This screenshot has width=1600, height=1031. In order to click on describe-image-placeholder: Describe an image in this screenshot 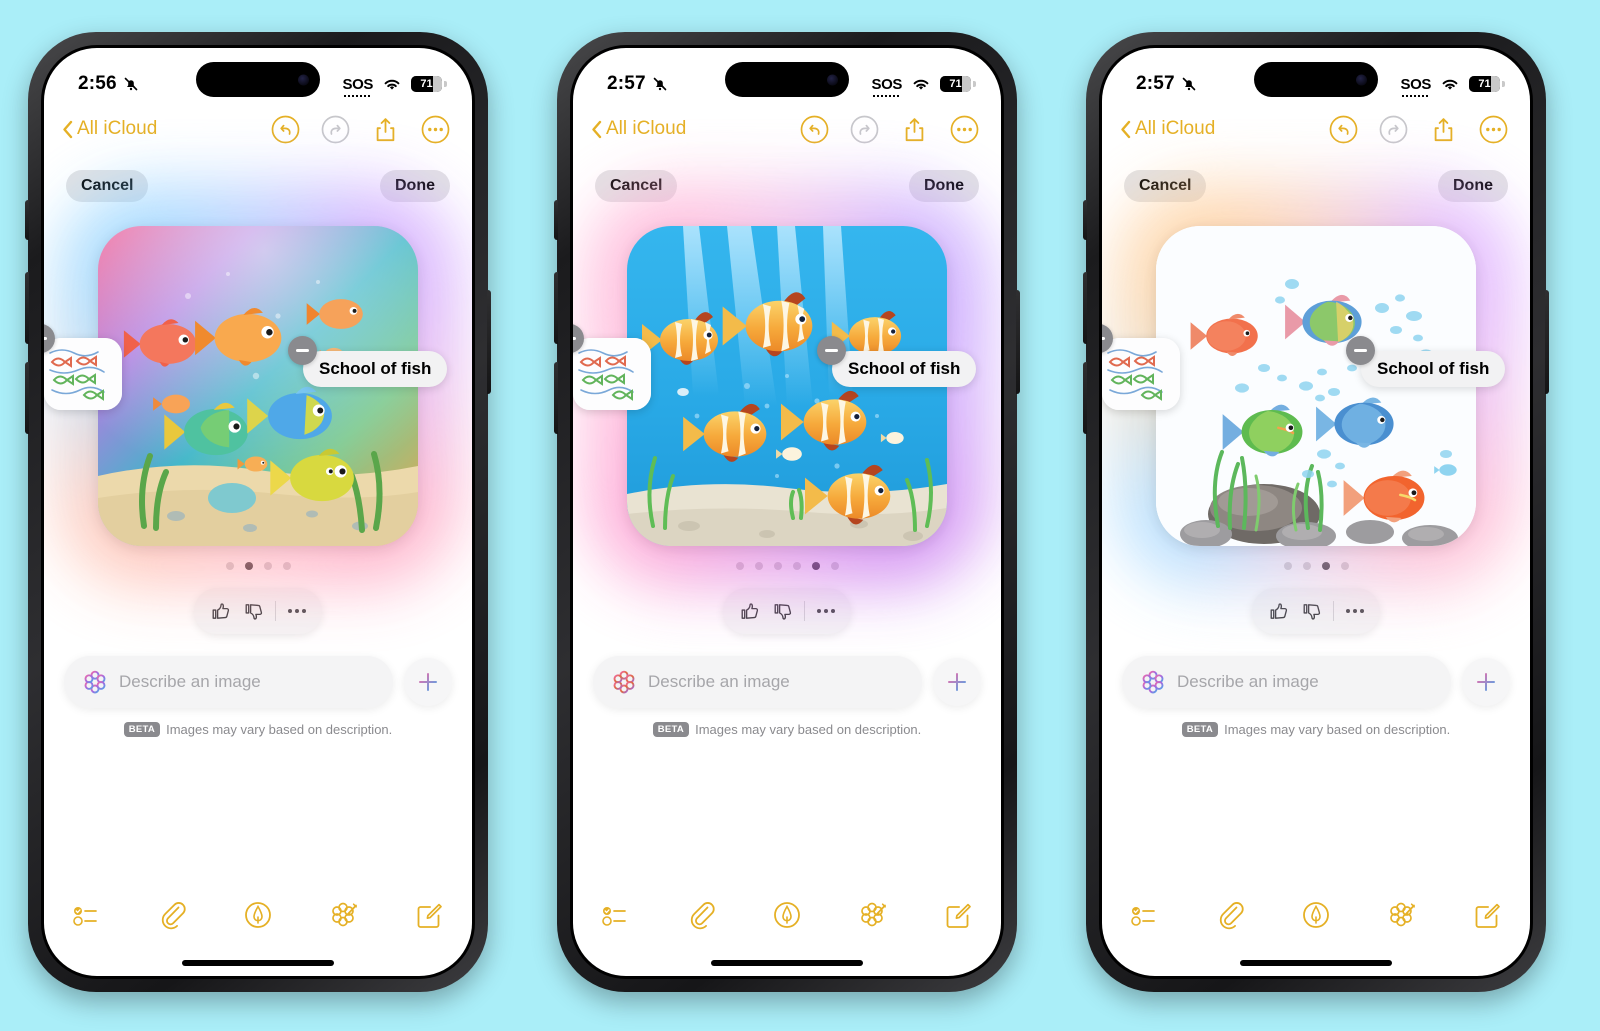, I will do `click(190, 681)`.